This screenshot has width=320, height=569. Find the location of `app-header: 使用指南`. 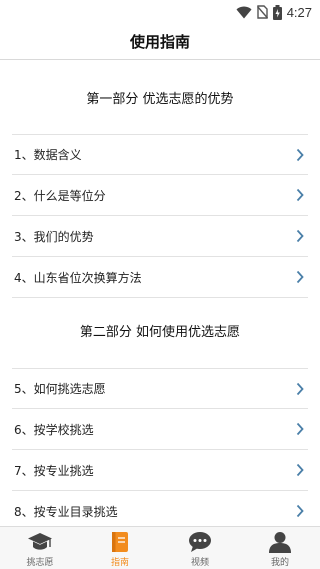

app-header: 使用指南 is located at coordinates (160, 42).